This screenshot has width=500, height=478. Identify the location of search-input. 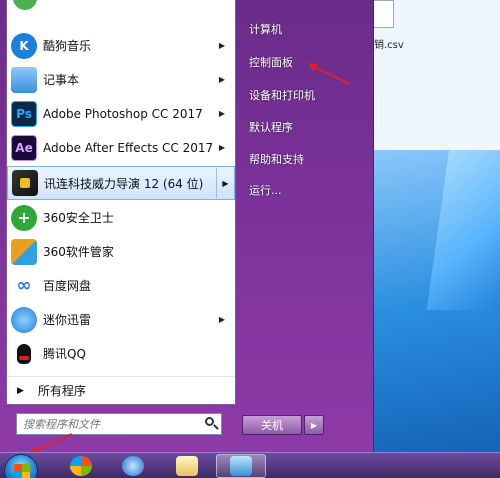
(109, 424).